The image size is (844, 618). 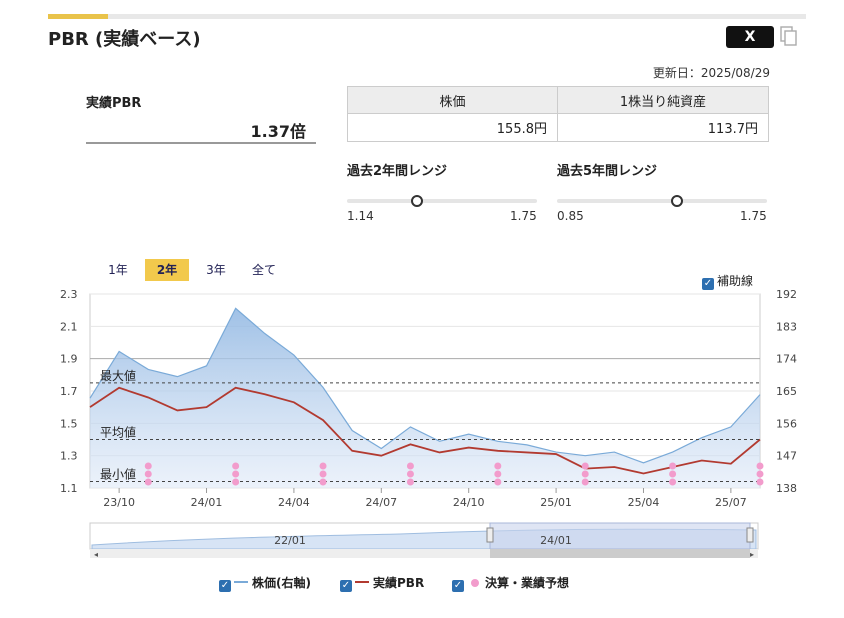 What do you see at coordinates (69, 294) in the screenshot?
I see `y-left-tick: 2.3` at bounding box center [69, 294].